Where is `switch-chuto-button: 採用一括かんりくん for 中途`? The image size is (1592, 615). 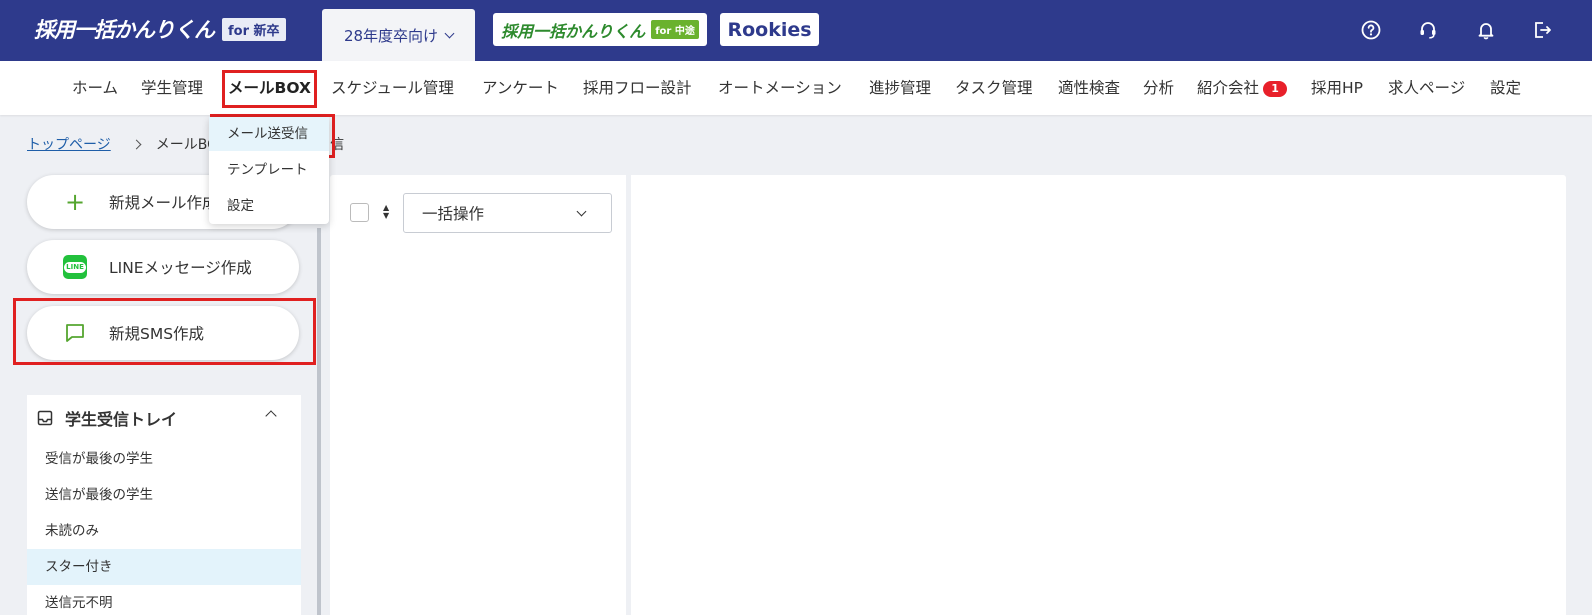
switch-chuto-button: 採用一括かんりくん for 中途 is located at coordinates (600, 29).